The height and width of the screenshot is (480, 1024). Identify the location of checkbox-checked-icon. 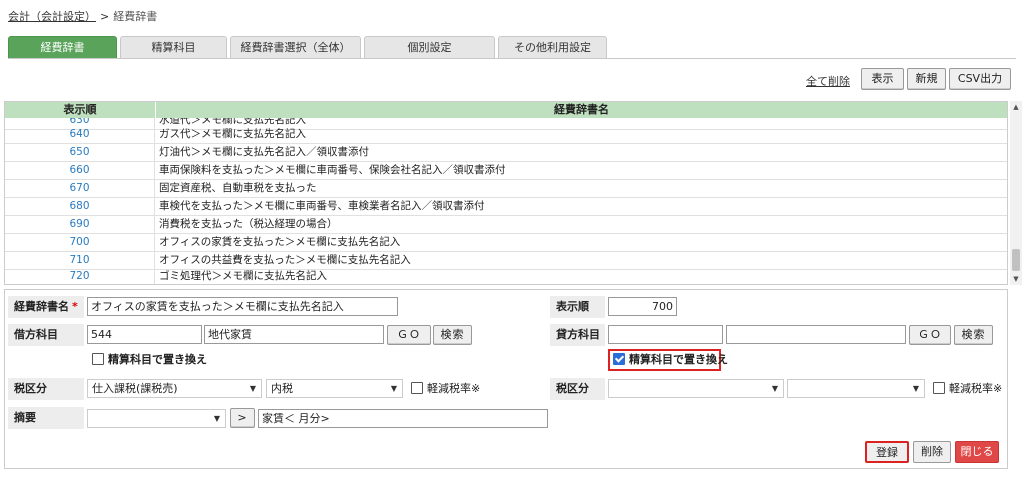
(619, 359).